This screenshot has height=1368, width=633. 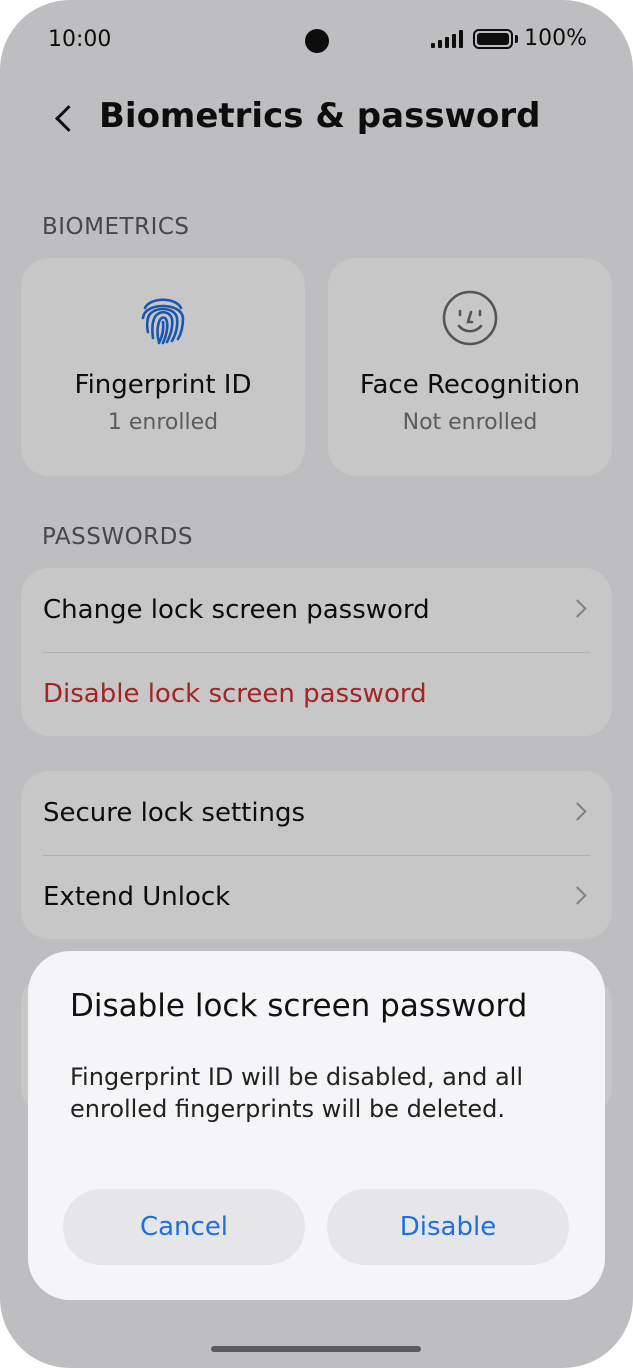 I want to click on disable-button: Disable, so click(x=448, y=1227).